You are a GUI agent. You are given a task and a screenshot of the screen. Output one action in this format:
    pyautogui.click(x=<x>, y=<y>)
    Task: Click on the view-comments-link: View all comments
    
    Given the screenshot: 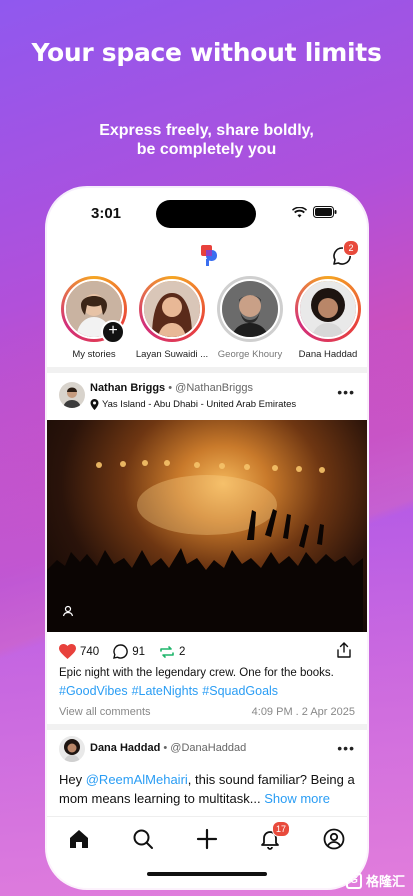 What is the action you would take?
    pyautogui.click(x=105, y=712)
    